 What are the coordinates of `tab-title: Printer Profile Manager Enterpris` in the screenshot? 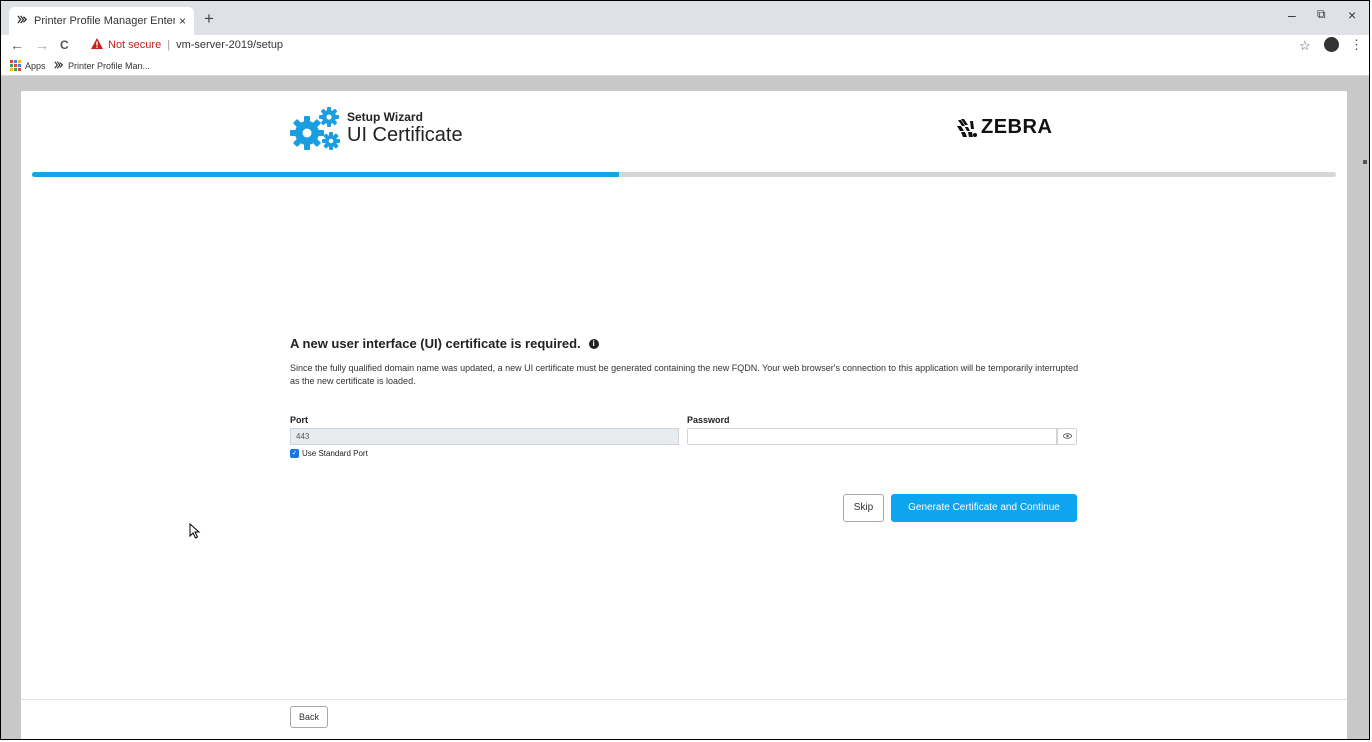 It's located at (104, 21).